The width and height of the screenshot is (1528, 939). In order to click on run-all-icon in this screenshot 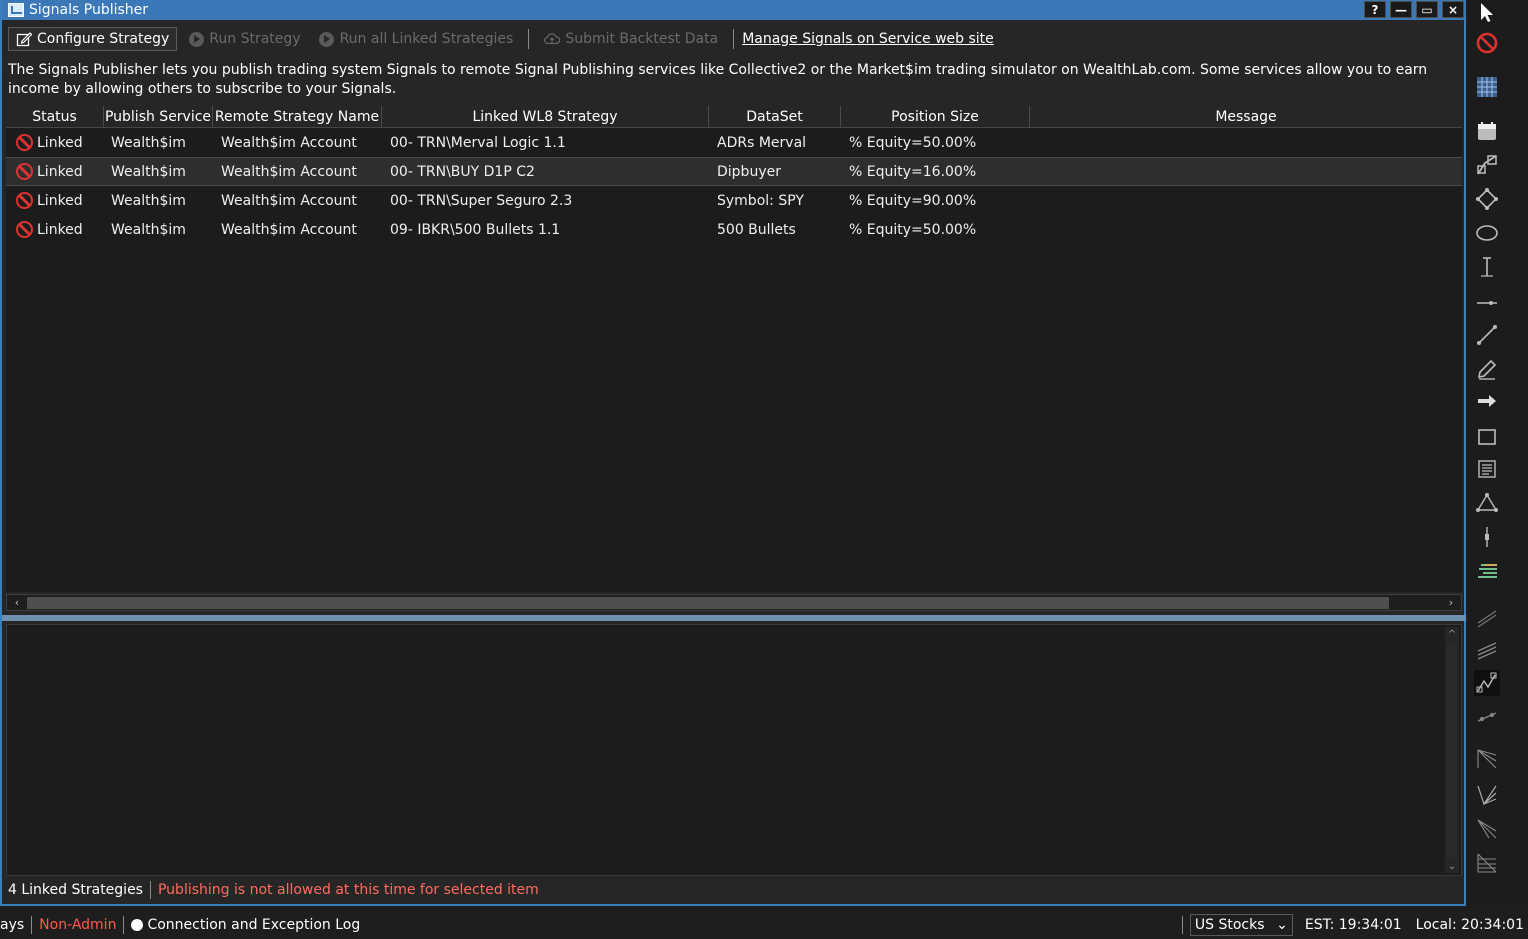, I will do `click(327, 39)`.